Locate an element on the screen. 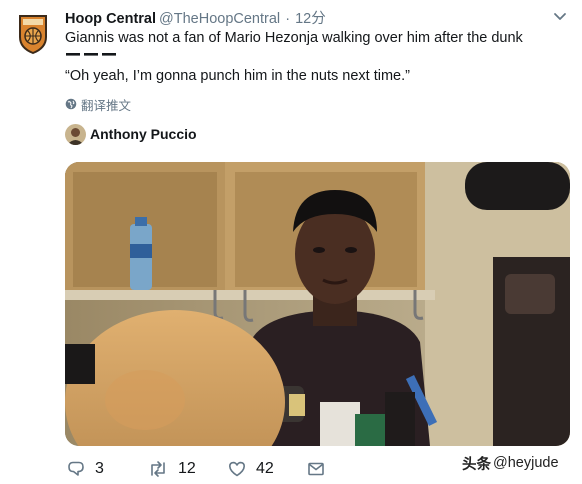  reply-button: 3 is located at coordinates (85, 469).